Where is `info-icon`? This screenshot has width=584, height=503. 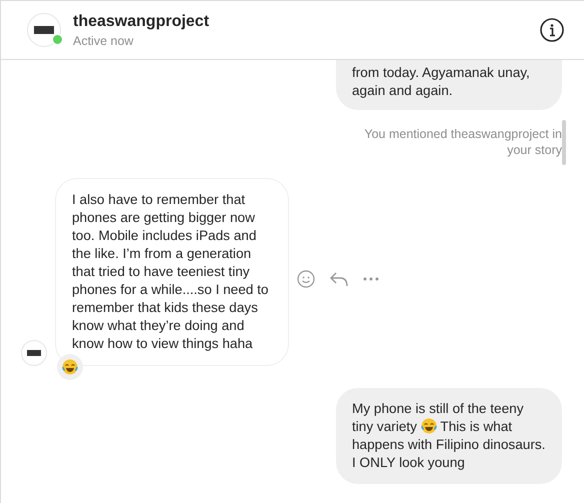
info-icon is located at coordinates (552, 30).